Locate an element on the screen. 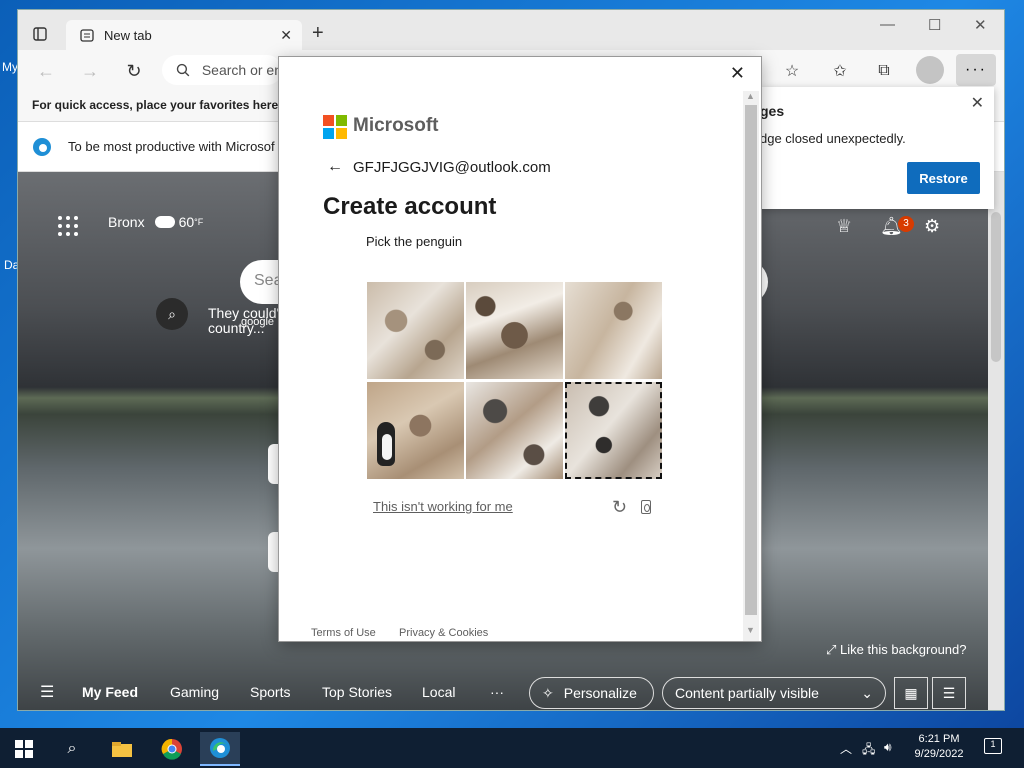  scroll-down-icon: ▼ is located at coordinates (750, 630).